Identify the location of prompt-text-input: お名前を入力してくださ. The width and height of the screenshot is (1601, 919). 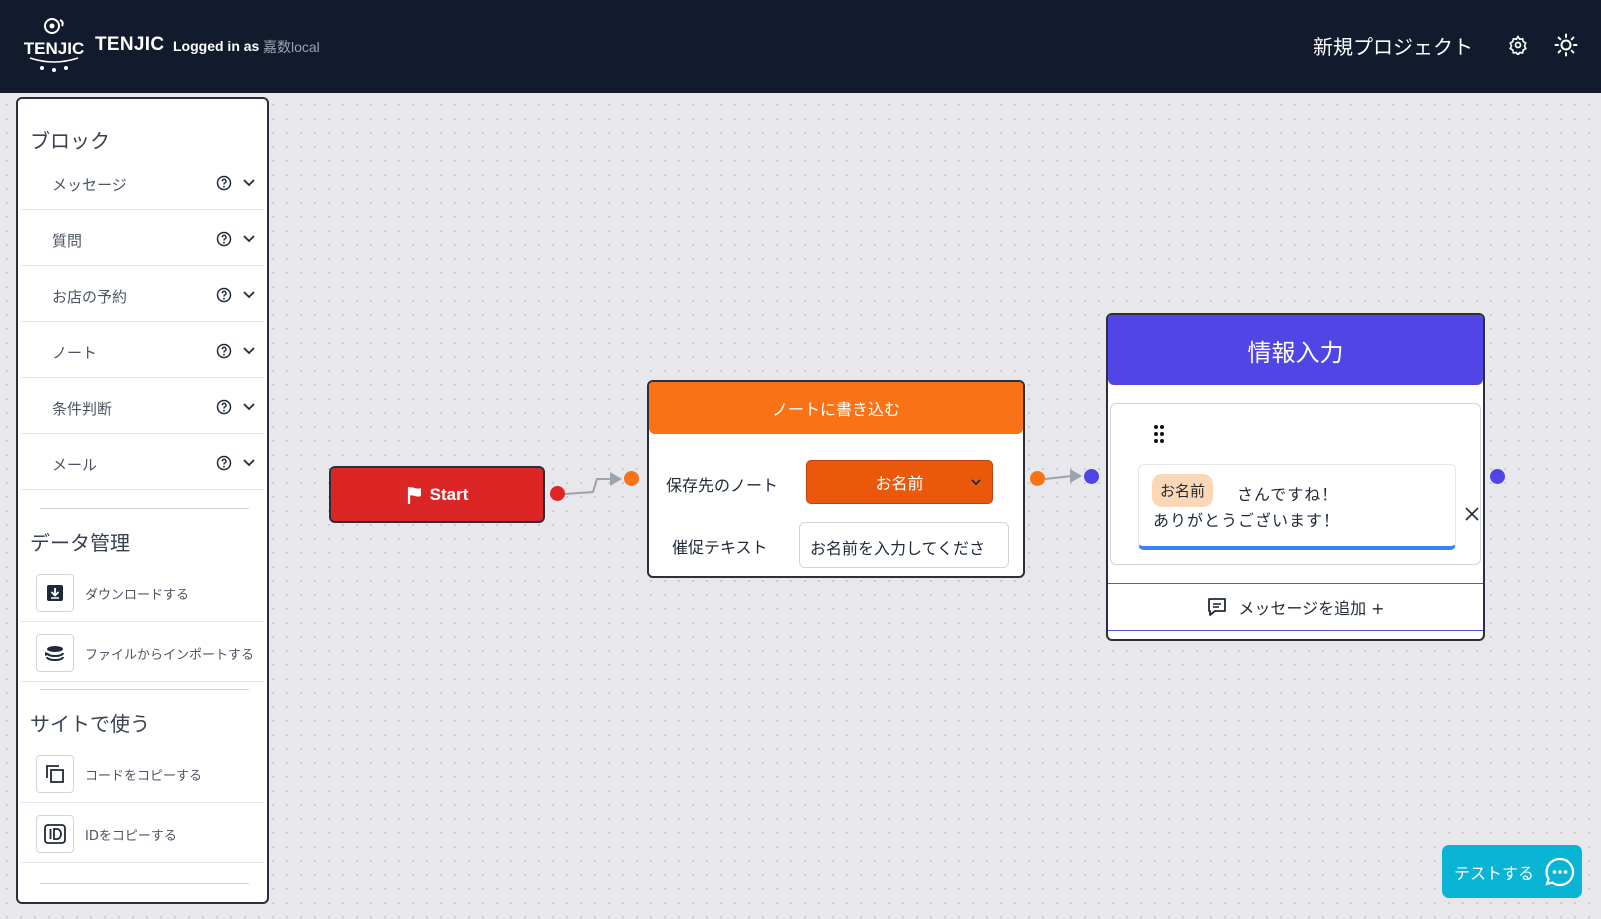
(904, 545).